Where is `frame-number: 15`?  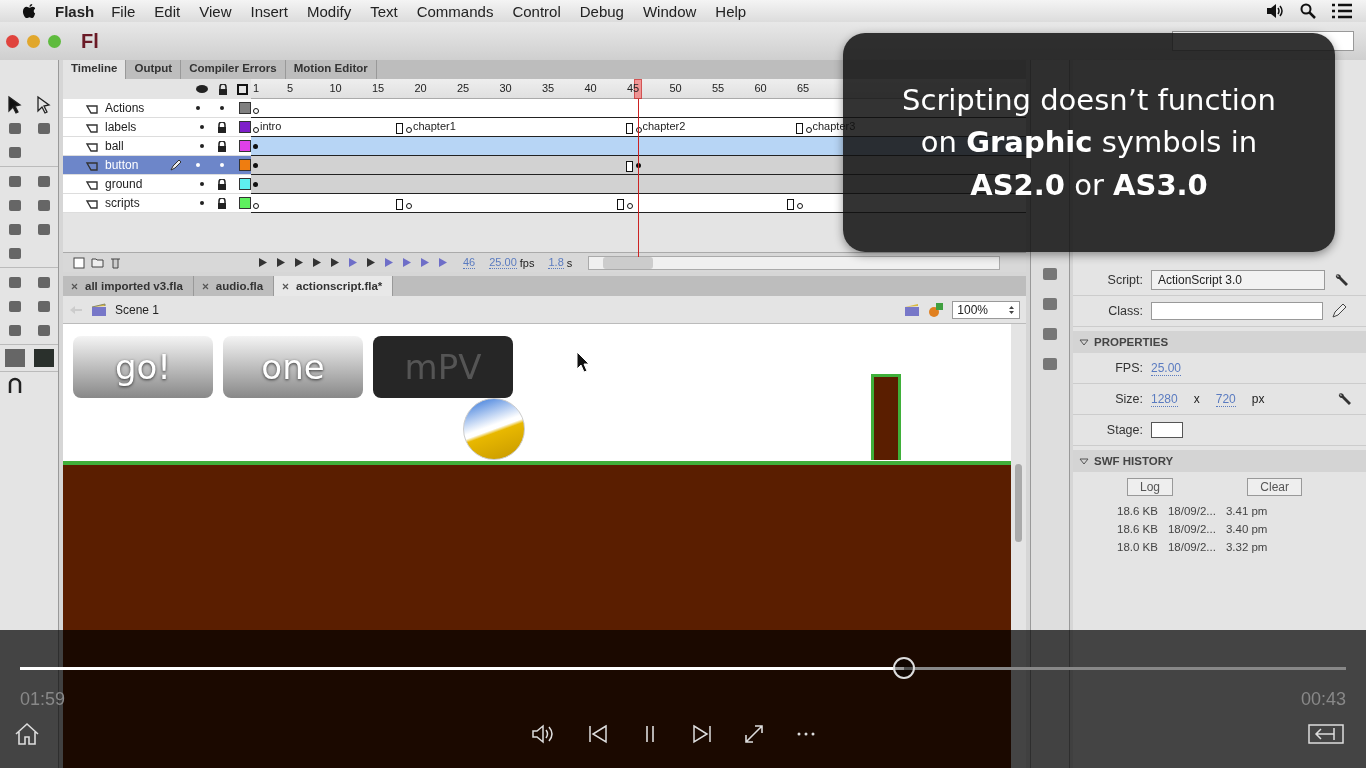
frame-number: 15 is located at coordinates (378, 88).